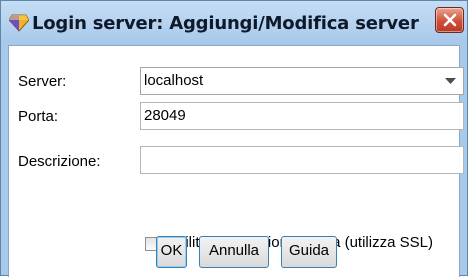 The image size is (470, 277). I want to click on server-dropdown-button, so click(451, 81).